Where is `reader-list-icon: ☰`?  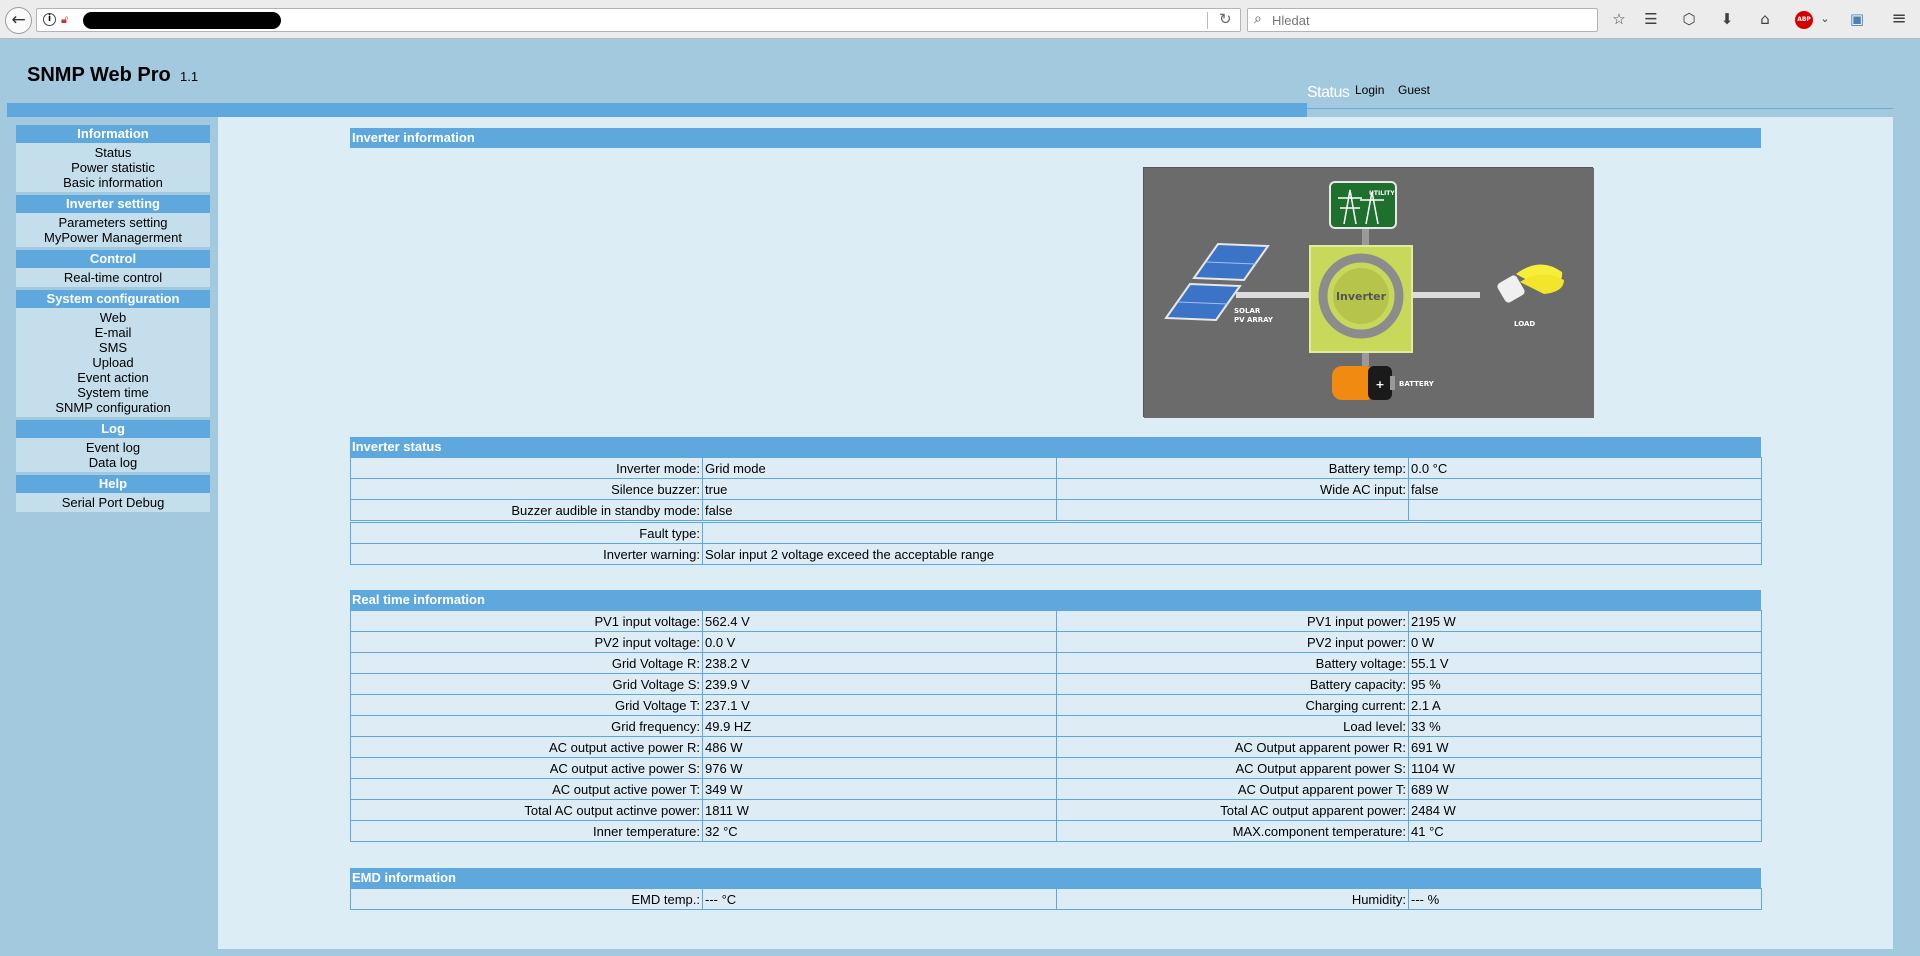 reader-list-icon: ☰ is located at coordinates (1651, 19).